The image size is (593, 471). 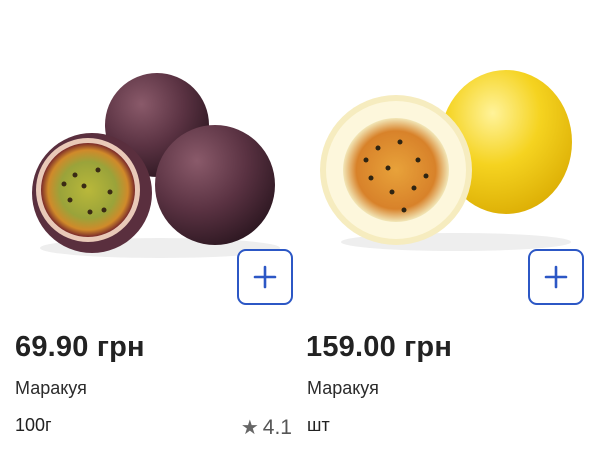 What do you see at coordinates (80, 347) in the screenshot?
I see `product-price: 69.90 грн` at bounding box center [80, 347].